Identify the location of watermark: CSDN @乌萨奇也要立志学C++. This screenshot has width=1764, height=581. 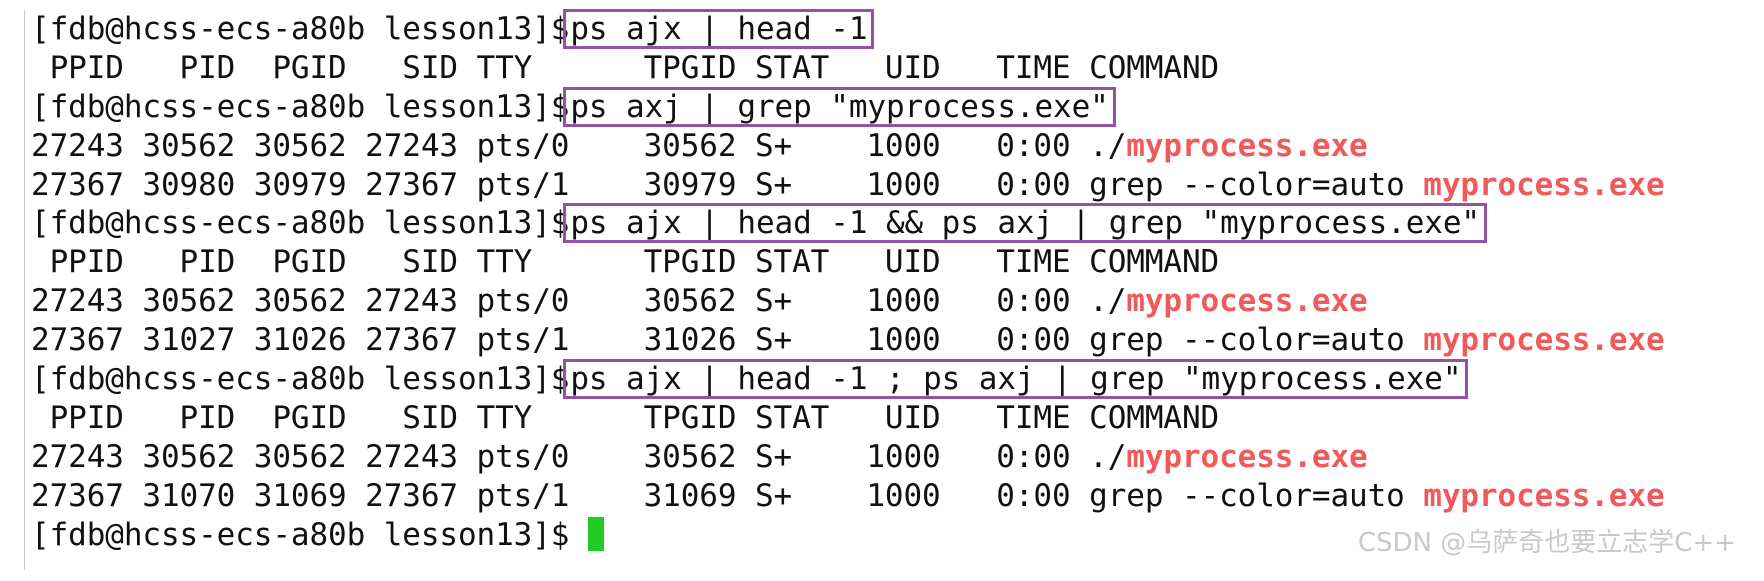
(1546, 543).